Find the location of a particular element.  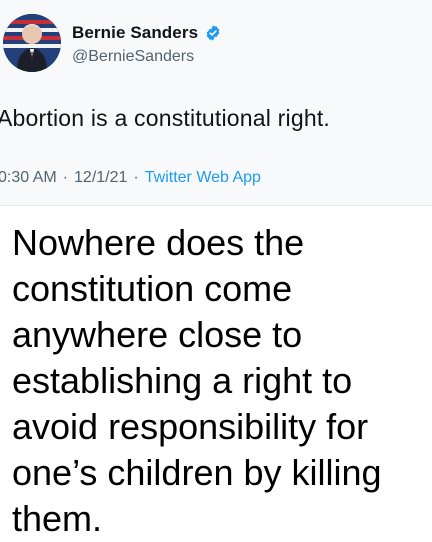

avatar-image is located at coordinates (32, 43).